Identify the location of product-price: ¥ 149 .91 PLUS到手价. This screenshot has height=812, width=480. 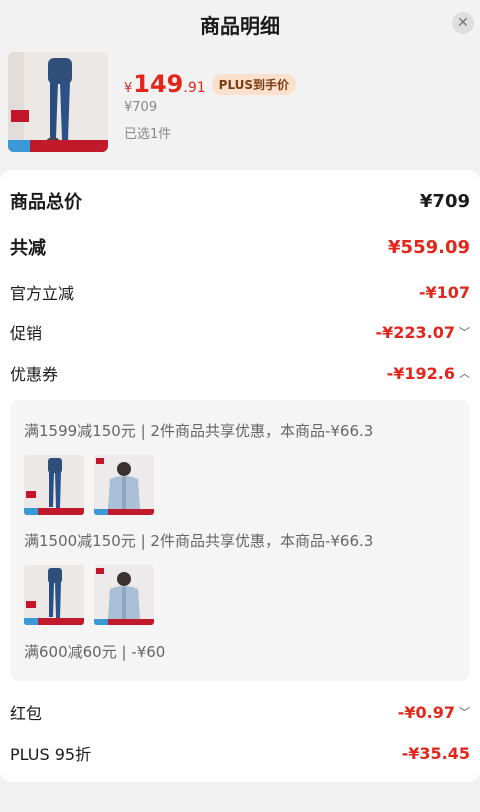
(210, 84).